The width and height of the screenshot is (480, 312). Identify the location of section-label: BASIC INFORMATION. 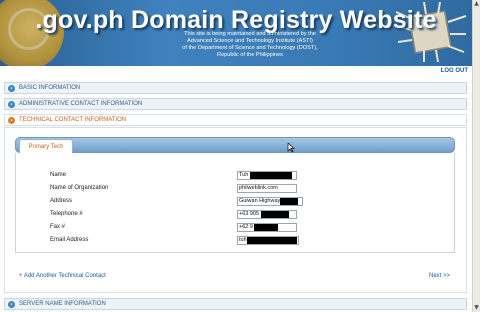
(50, 88).